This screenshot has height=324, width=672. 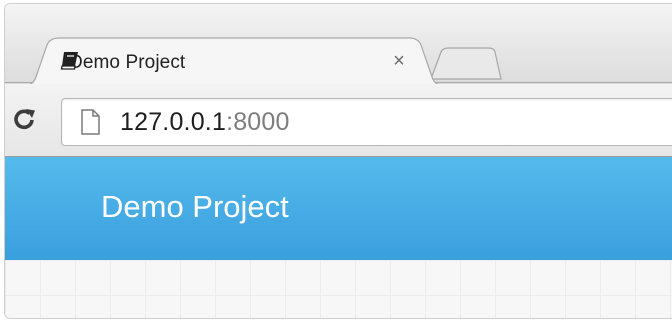 What do you see at coordinates (366, 122) in the screenshot?
I see `address-bar: 127.0.0.1:8000` at bounding box center [366, 122].